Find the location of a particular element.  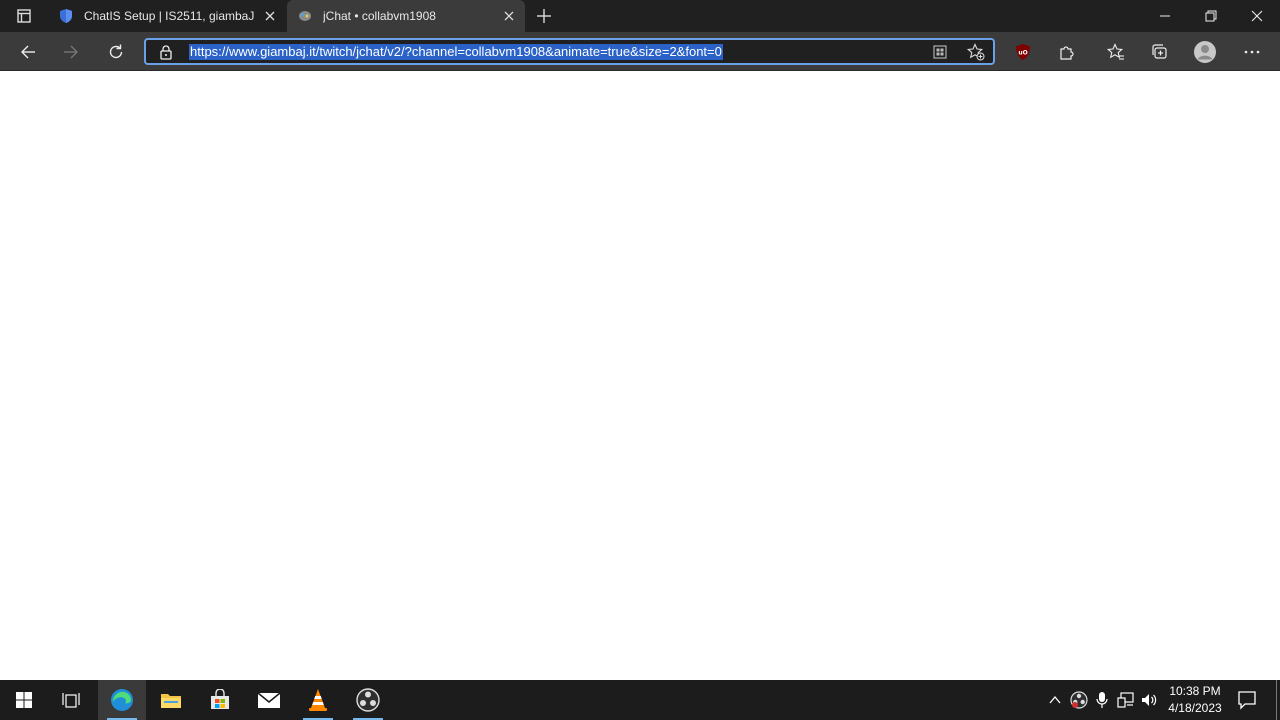

network-ethernet-icon is located at coordinates (1125, 700).